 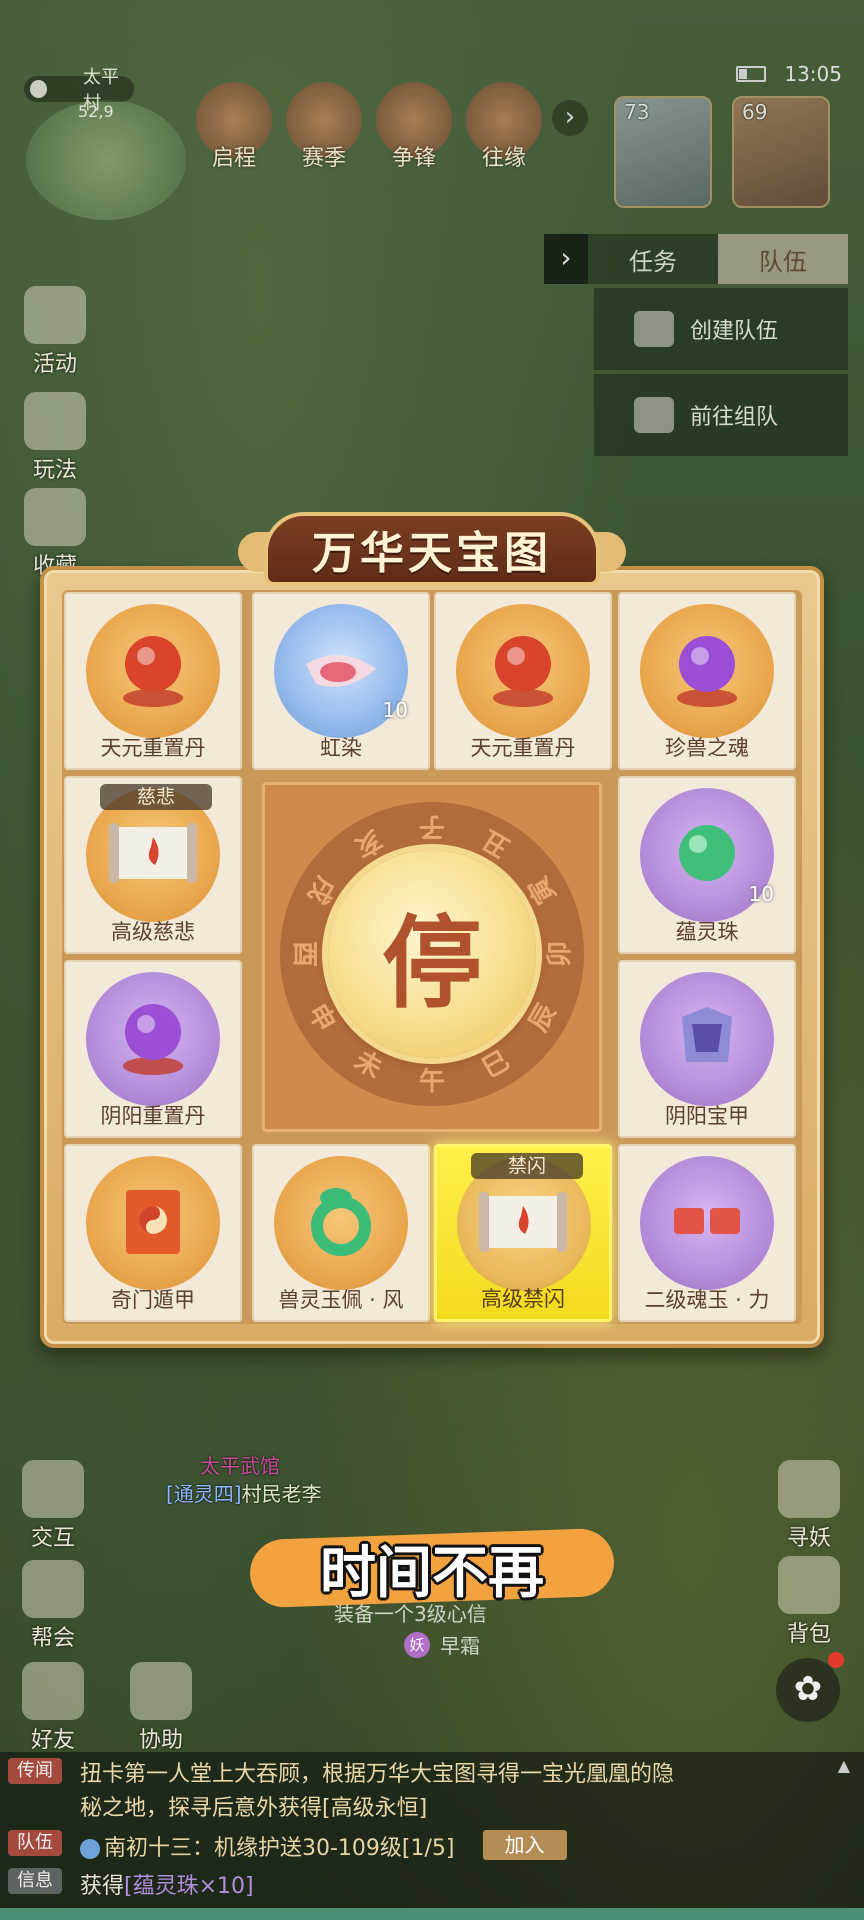 What do you see at coordinates (38, 89) in the screenshot?
I see `globe-icon` at bounding box center [38, 89].